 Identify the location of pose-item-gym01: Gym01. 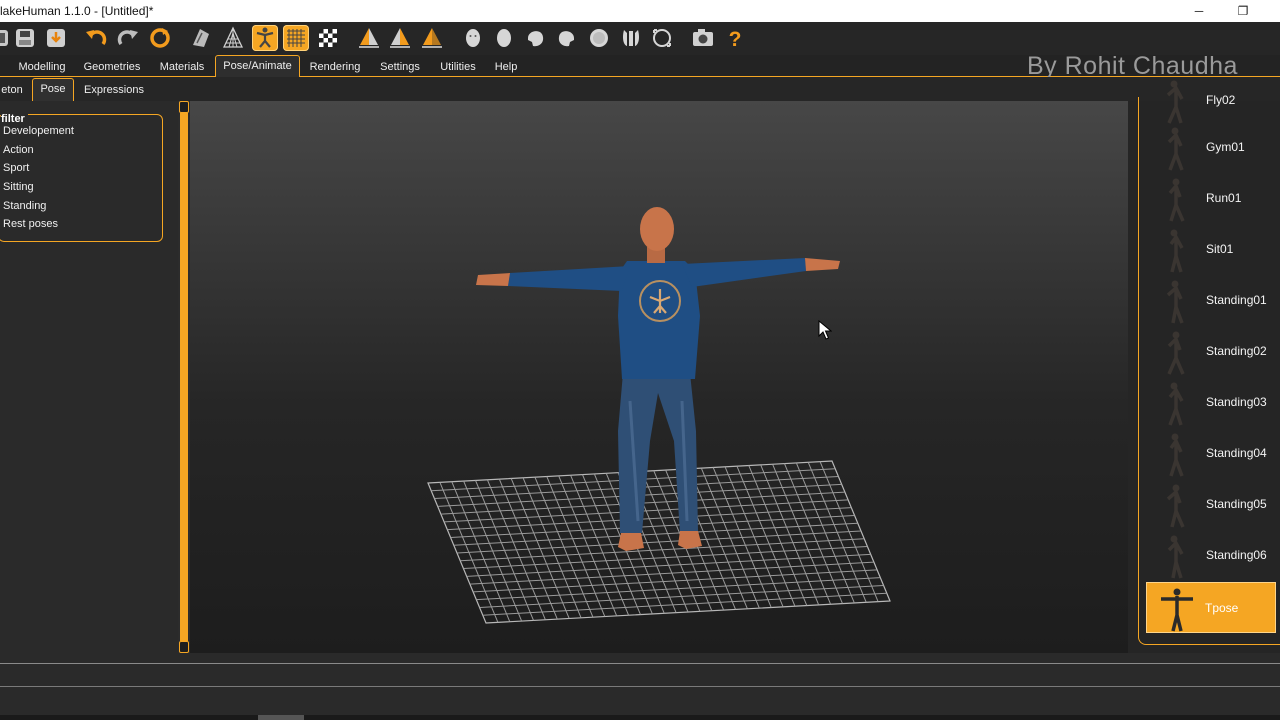
(1211, 147).